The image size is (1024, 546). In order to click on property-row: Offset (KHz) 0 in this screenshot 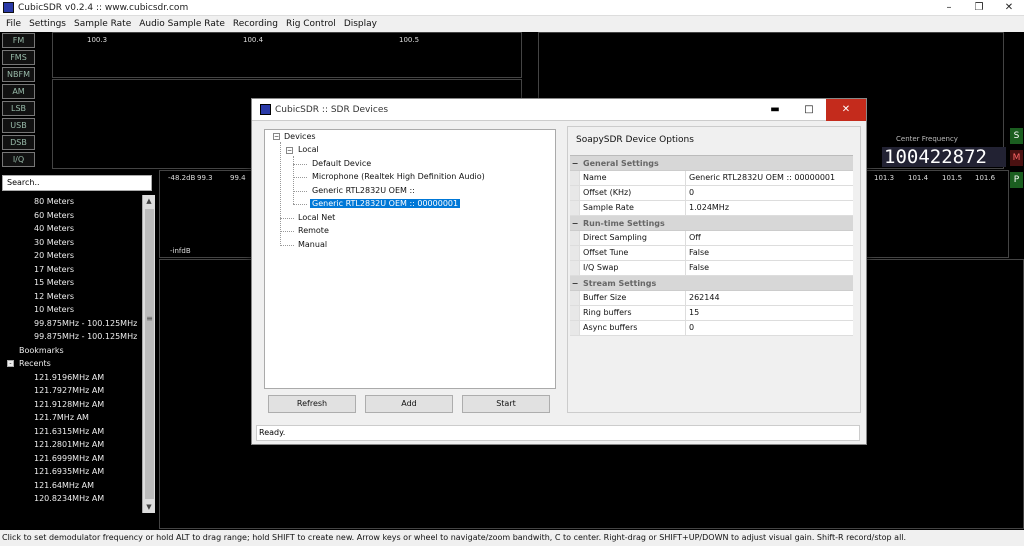, I will do `click(711, 193)`.